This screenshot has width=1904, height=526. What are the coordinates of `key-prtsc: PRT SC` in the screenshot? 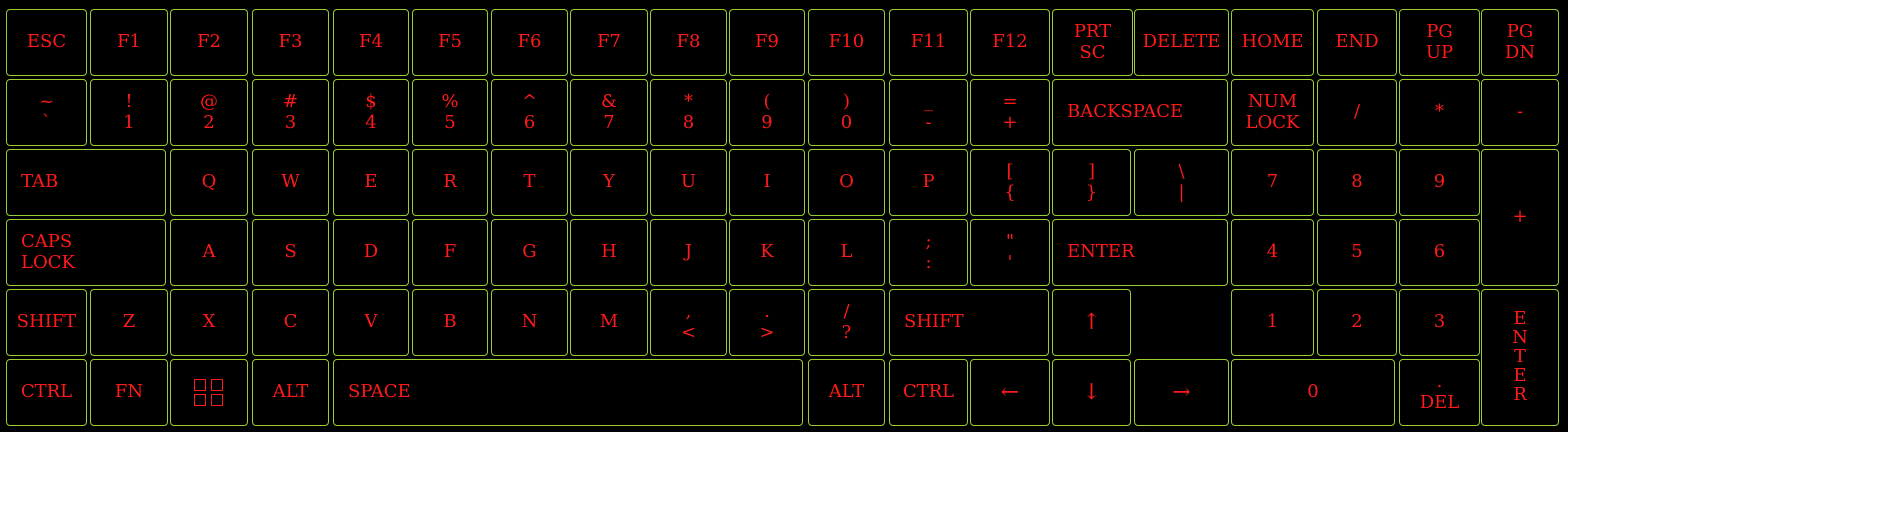 It's located at (1092, 42).